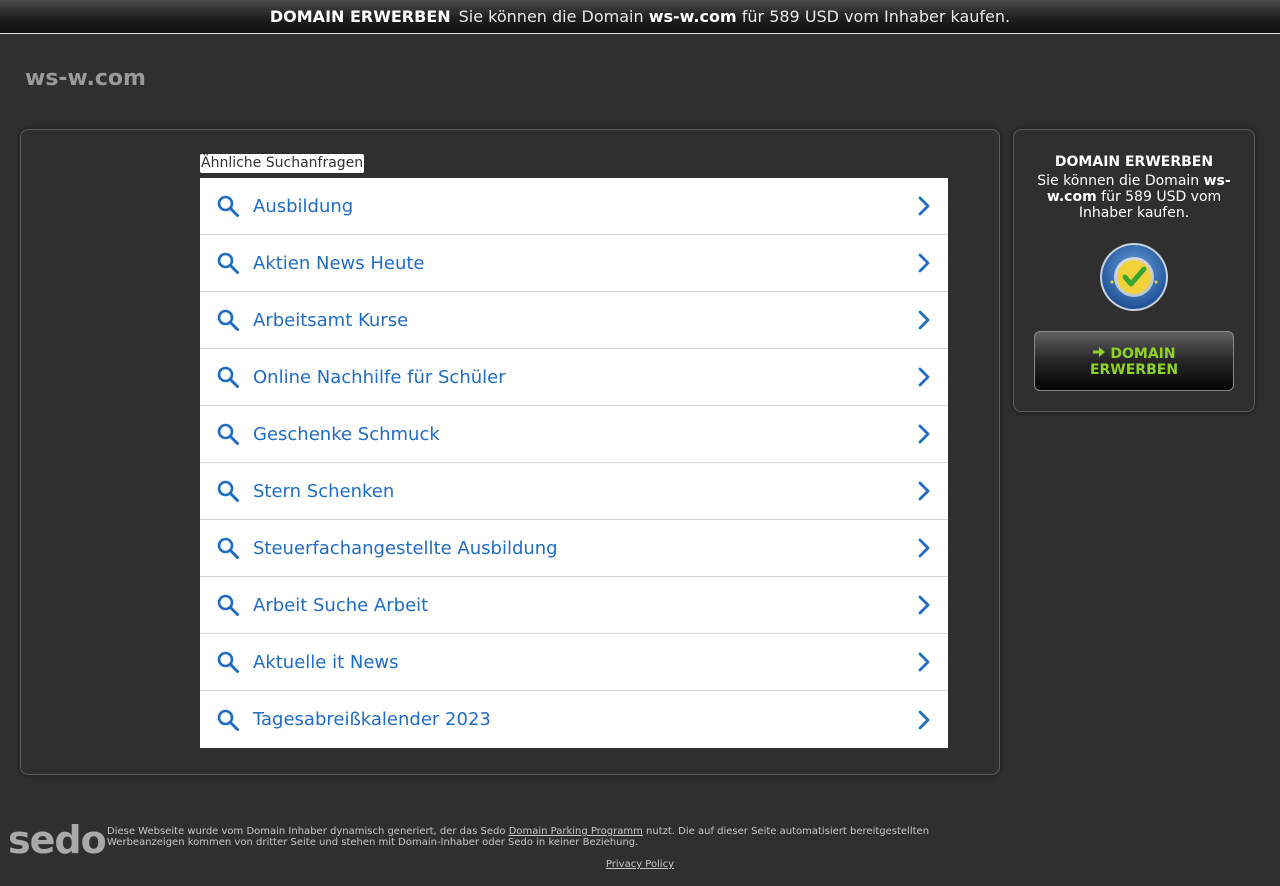 The image size is (1280, 886). What do you see at coordinates (574, 605) in the screenshot?
I see `related-search-item: Arbeit Suche Arbeit` at bounding box center [574, 605].